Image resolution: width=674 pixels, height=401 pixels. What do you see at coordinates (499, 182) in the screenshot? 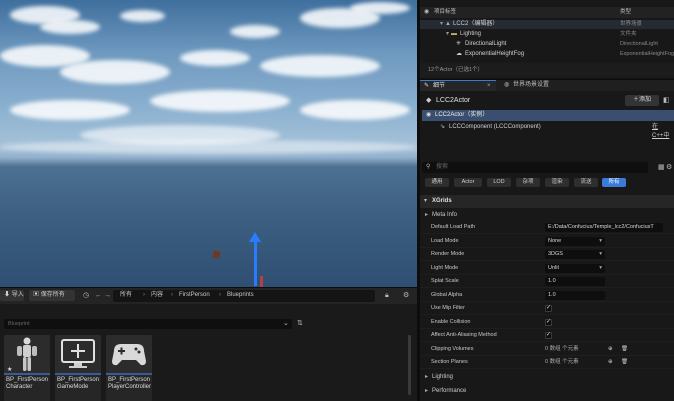
I see `filter-tab: LOD` at bounding box center [499, 182].